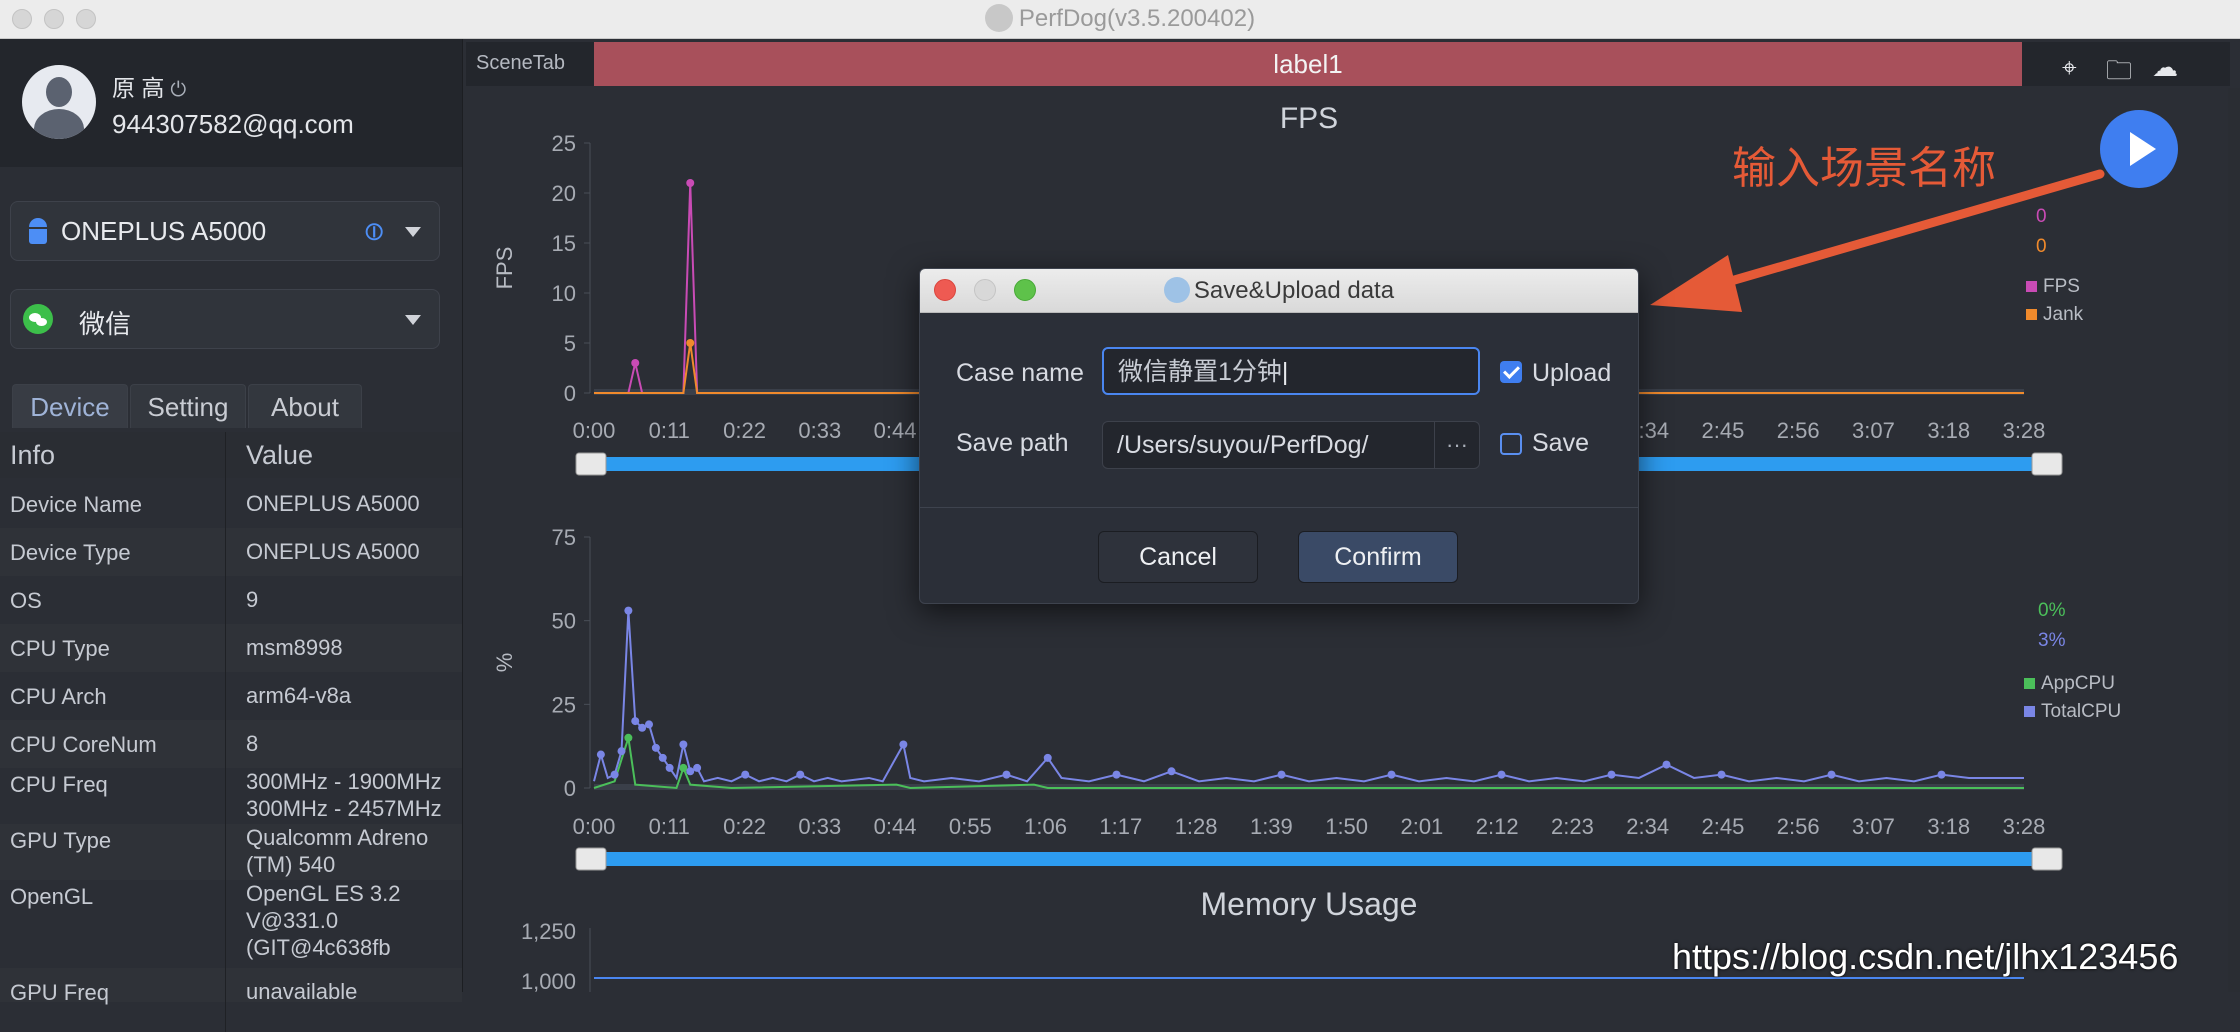  Describe the element at coordinates (570, 343) in the screenshot. I see `y-tick-label: 5` at that location.